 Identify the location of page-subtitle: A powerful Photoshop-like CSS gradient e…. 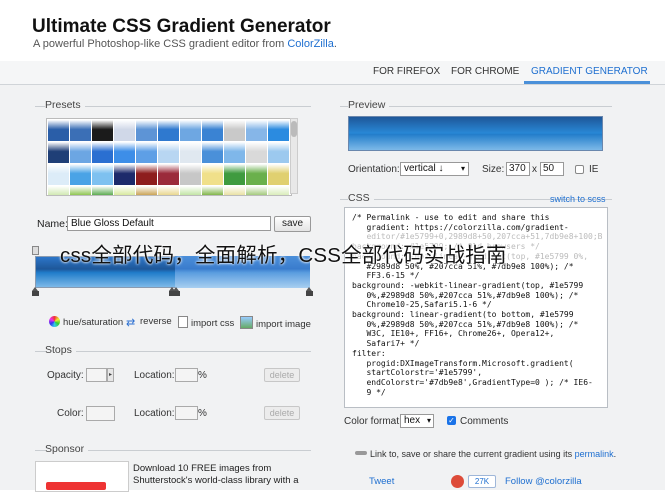
(185, 44).